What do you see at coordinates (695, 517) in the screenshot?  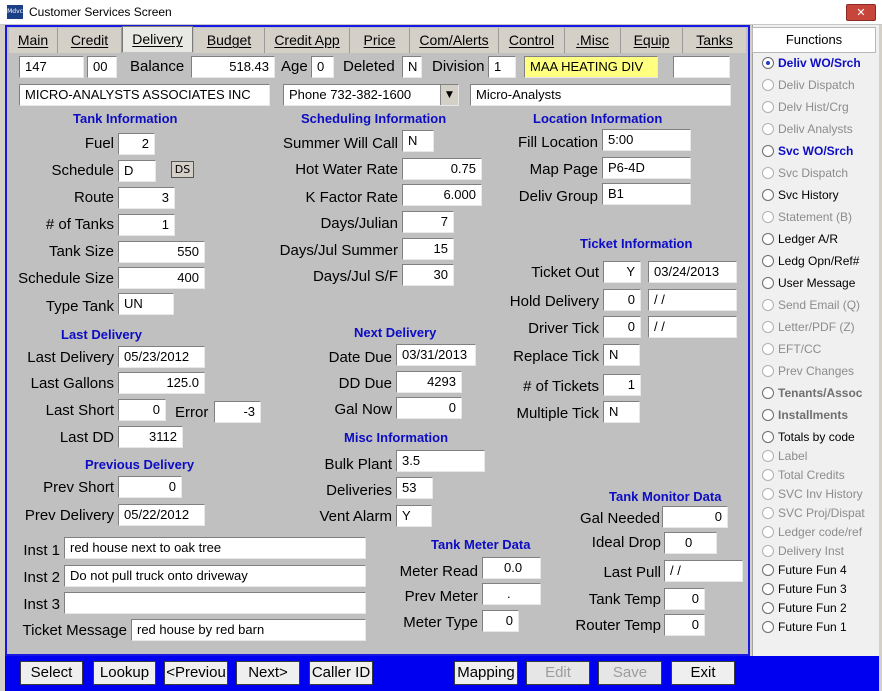 I see `gal-needed-field: 0` at bounding box center [695, 517].